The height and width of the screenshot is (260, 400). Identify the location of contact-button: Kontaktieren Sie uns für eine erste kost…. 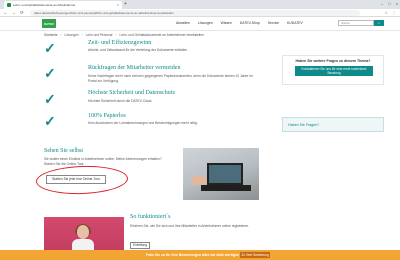
(334, 71).